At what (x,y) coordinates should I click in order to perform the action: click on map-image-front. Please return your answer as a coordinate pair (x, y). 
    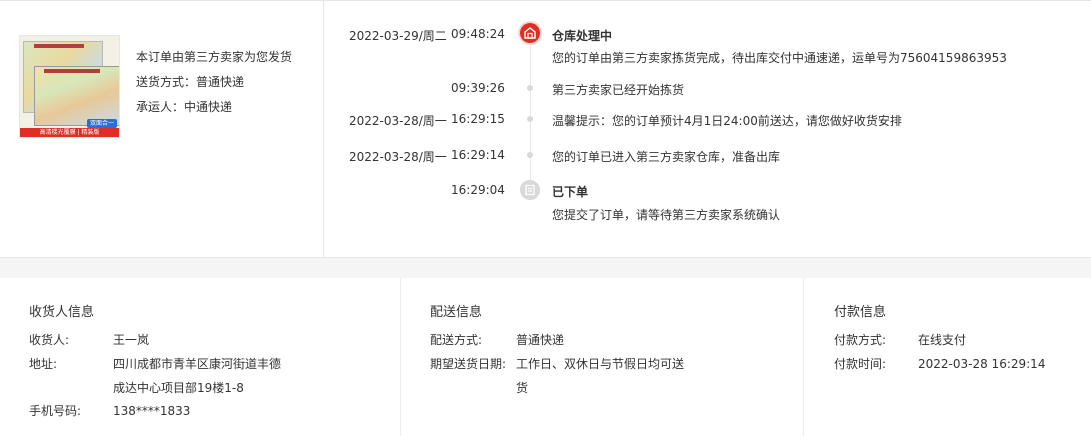
    Looking at the image, I should click on (76, 96).